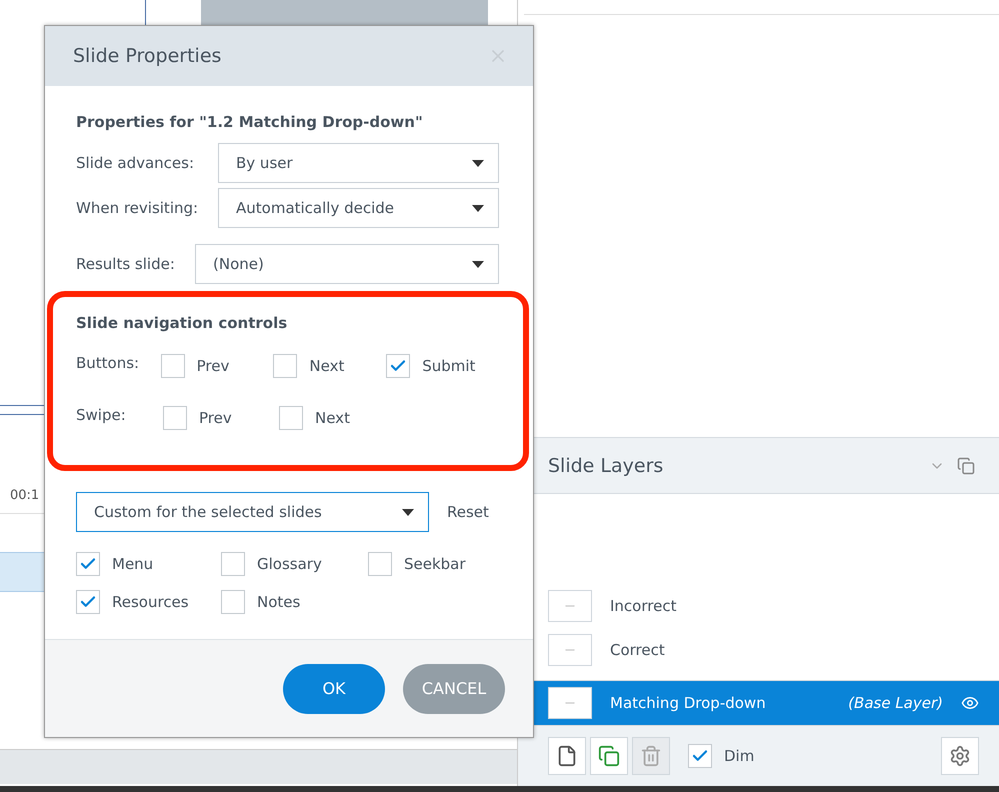  Describe the element at coordinates (334, 689) in the screenshot. I see `ok-button: OK` at that location.